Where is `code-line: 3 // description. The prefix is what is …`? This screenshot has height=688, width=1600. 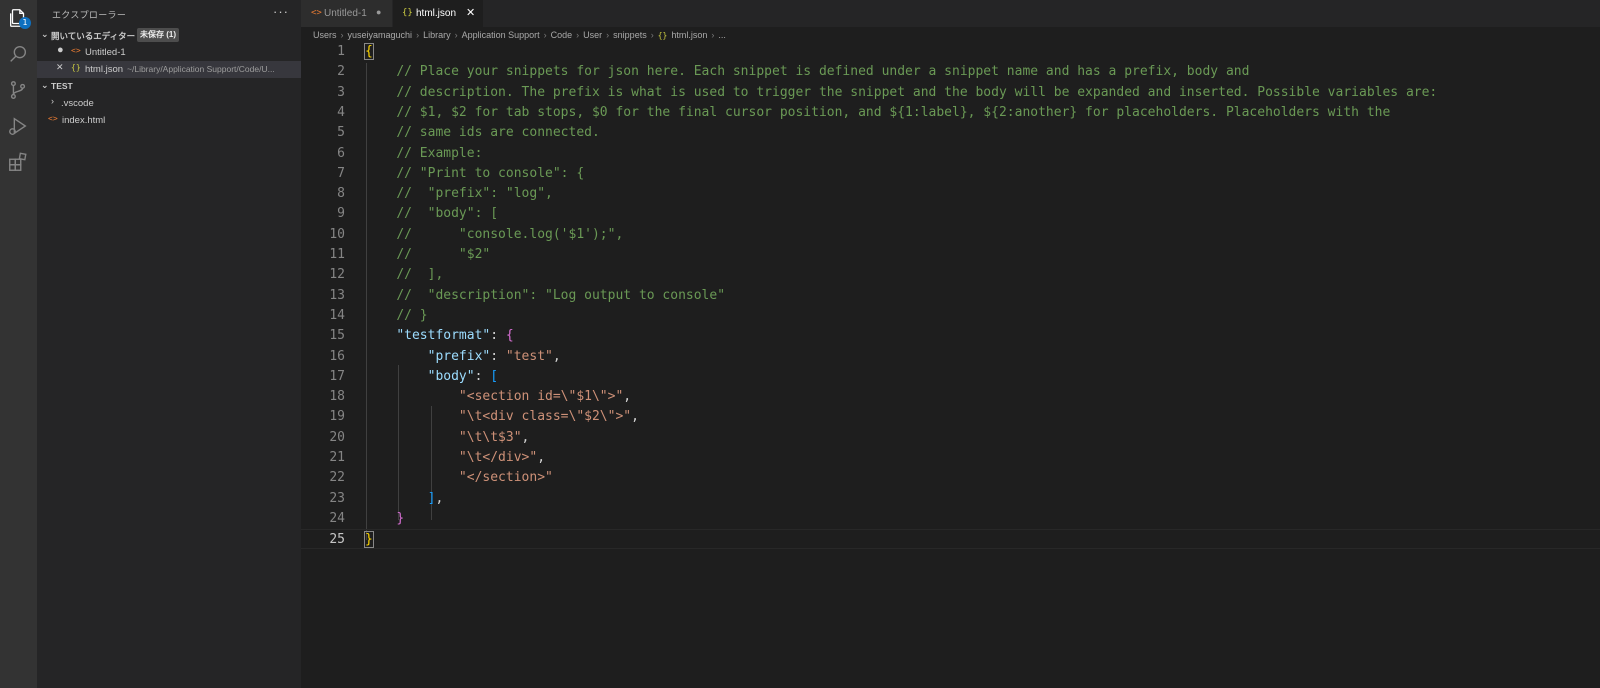
code-line: 3 // description. The prefix is what is … is located at coordinates (950, 93).